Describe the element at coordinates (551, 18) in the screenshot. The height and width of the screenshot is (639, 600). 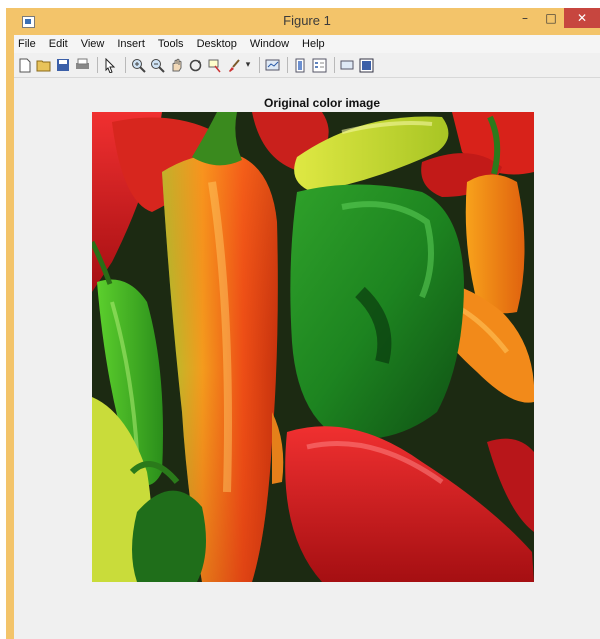
I see `maximize-button: □` at that location.